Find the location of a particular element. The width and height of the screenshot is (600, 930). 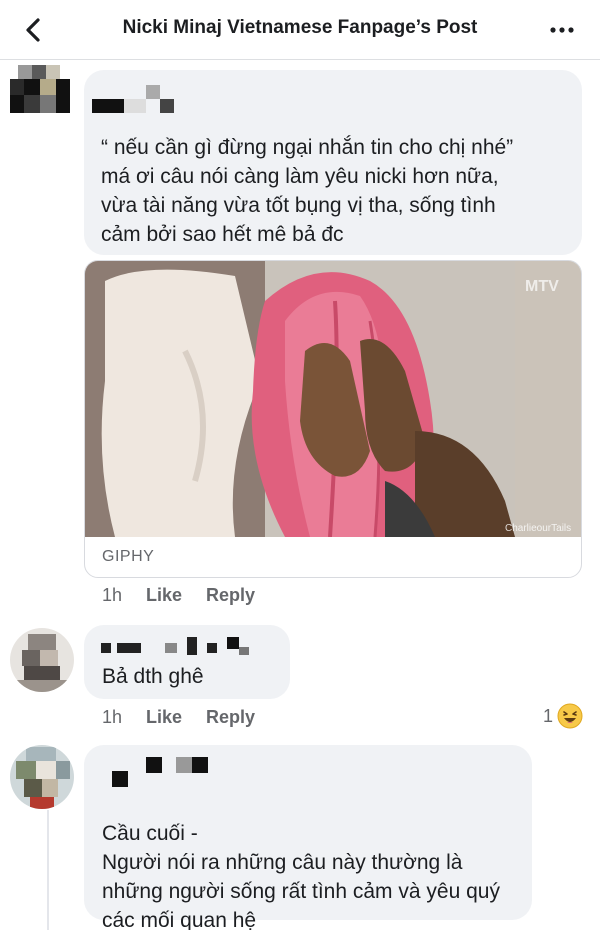

thread-line is located at coordinates (48, 870).